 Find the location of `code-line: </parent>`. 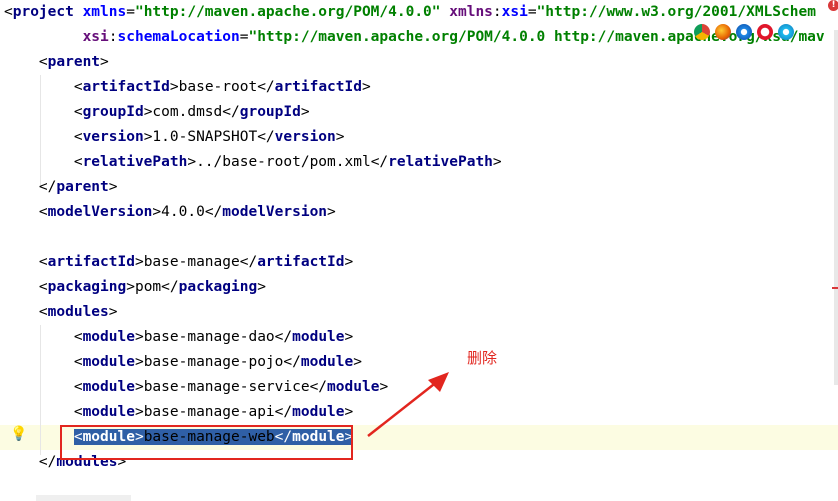

code-line: </parent> is located at coordinates (61, 187).